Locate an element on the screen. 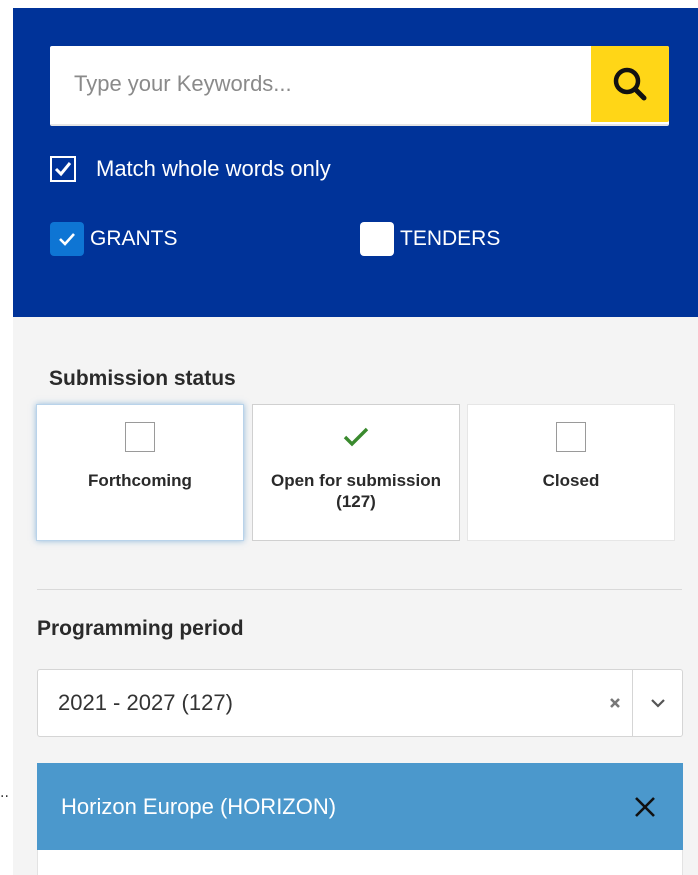 The image size is (698, 875). page-left-edge is located at coordinates (6, 437).